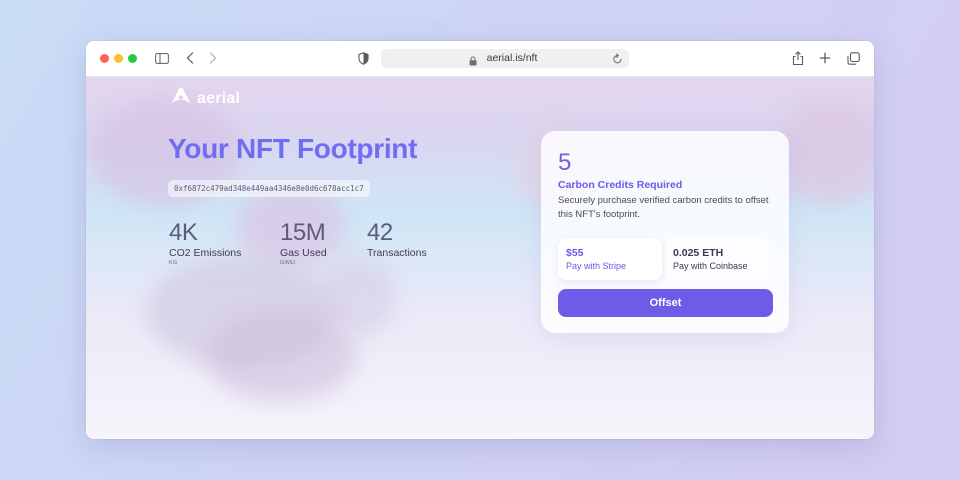  Describe the element at coordinates (173, 263) in the screenshot. I see `stat-unit: KG` at that location.